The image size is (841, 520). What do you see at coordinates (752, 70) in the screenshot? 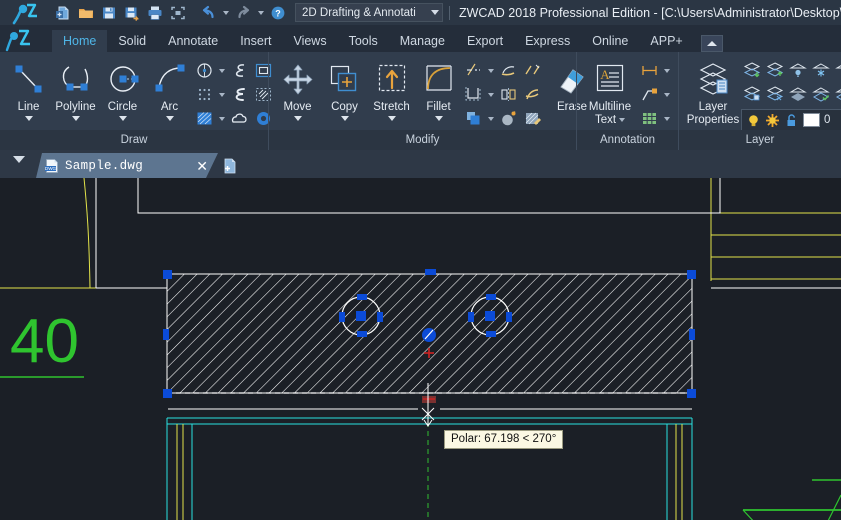
I see `layer-make-current-button` at bounding box center [752, 70].